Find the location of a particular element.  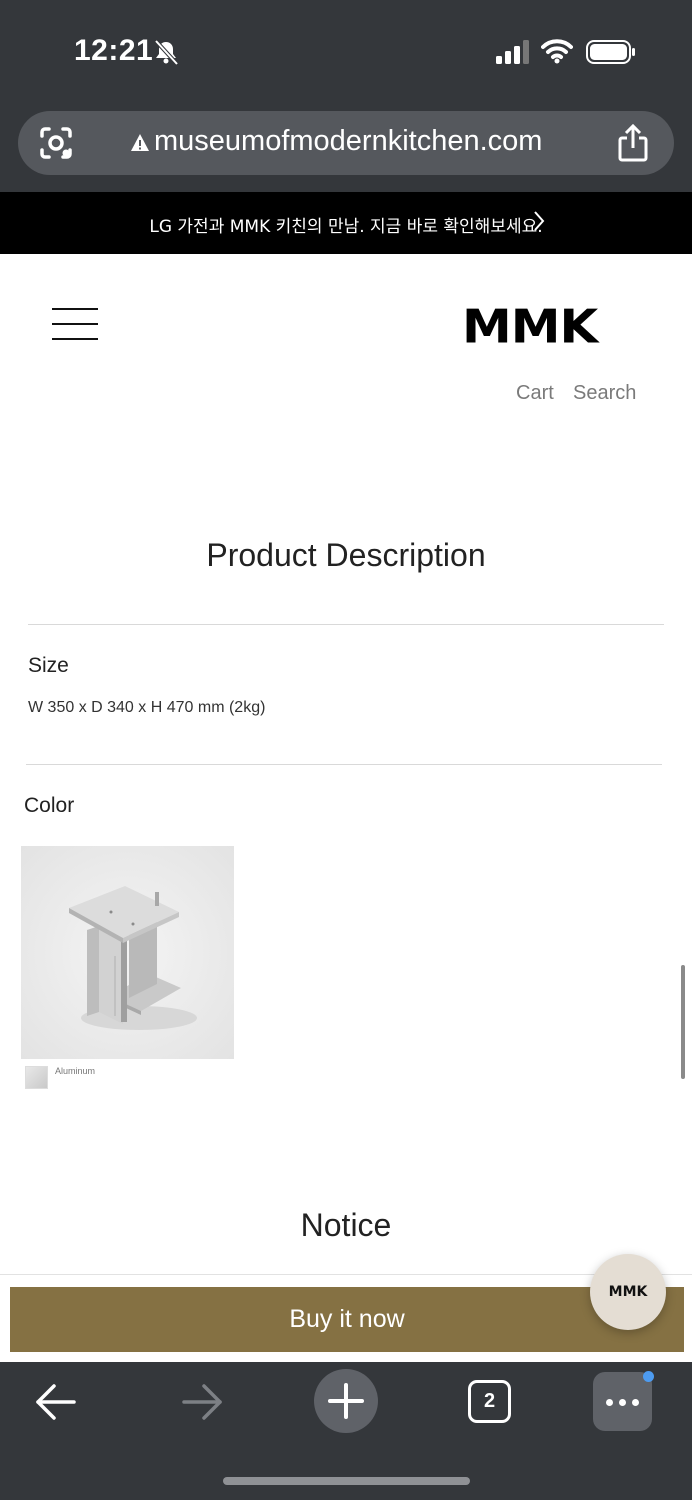

menu-icon is located at coordinates (75, 324).